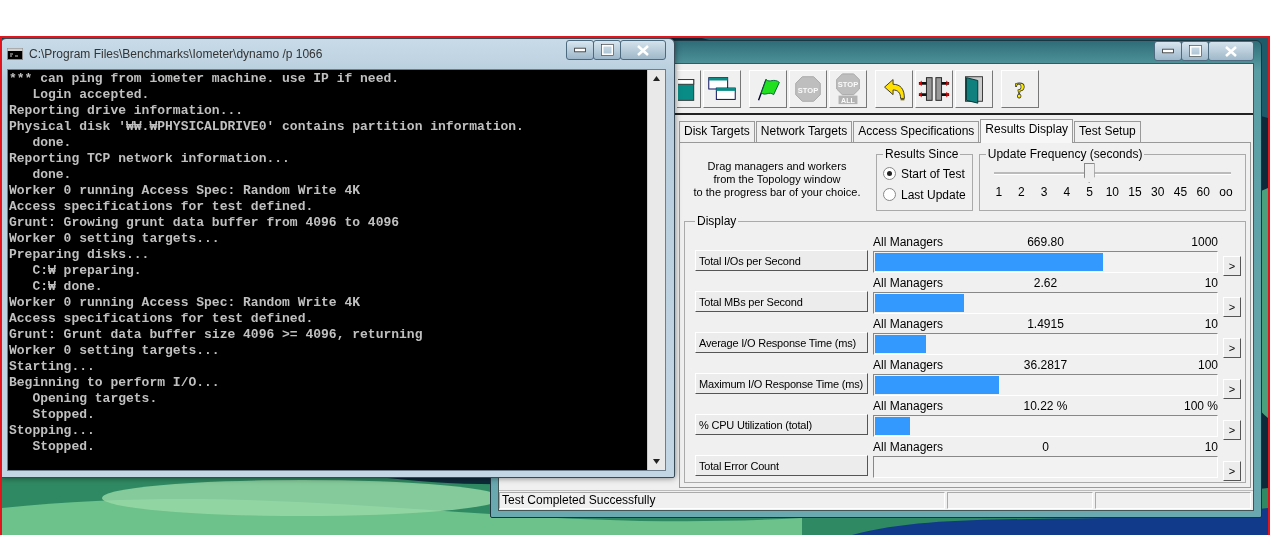 This screenshot has height=535, width=1270. I want to click on console-line: Opening targets., so click(94, 399).